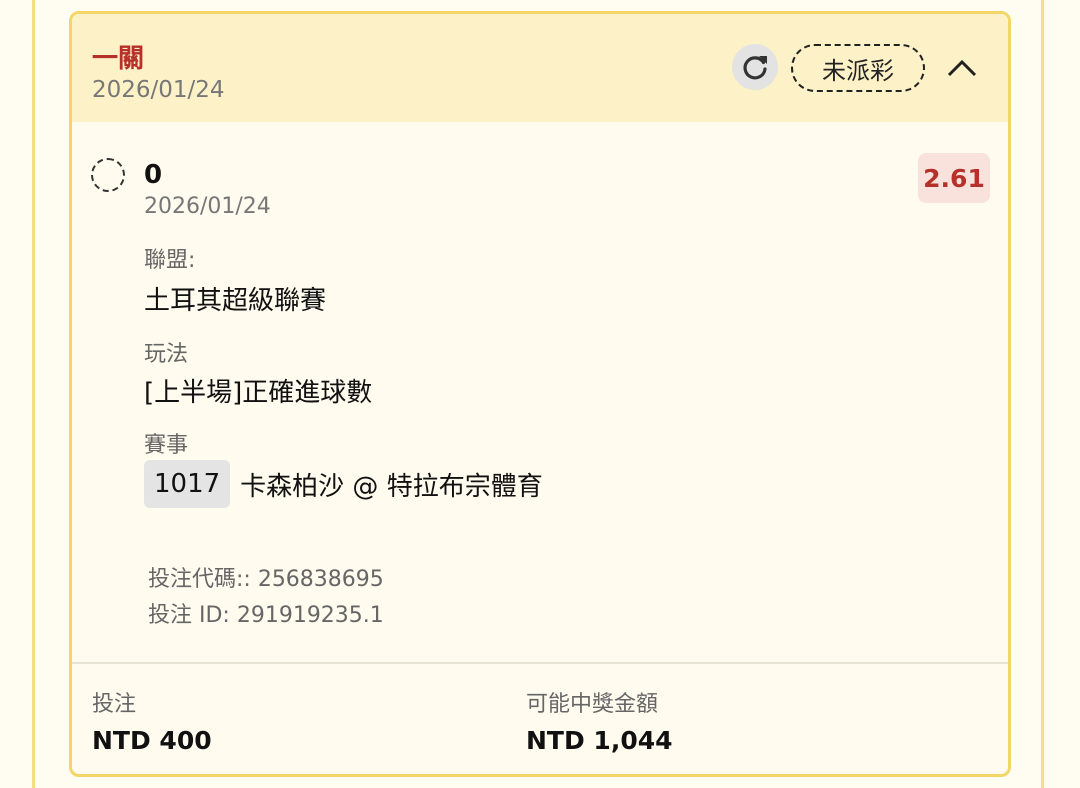  I want to click on odds-badge: 2.61, so click(954, 178).